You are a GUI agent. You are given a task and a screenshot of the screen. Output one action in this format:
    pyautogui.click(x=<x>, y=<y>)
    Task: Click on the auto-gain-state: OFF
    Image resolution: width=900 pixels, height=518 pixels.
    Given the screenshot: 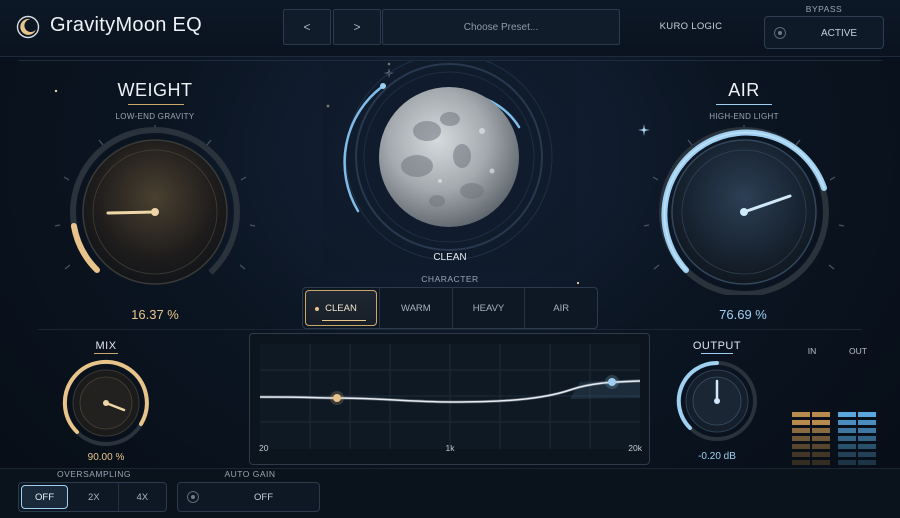 What is the action you would take?
    pyautogui.click(x=263, y=497)
    